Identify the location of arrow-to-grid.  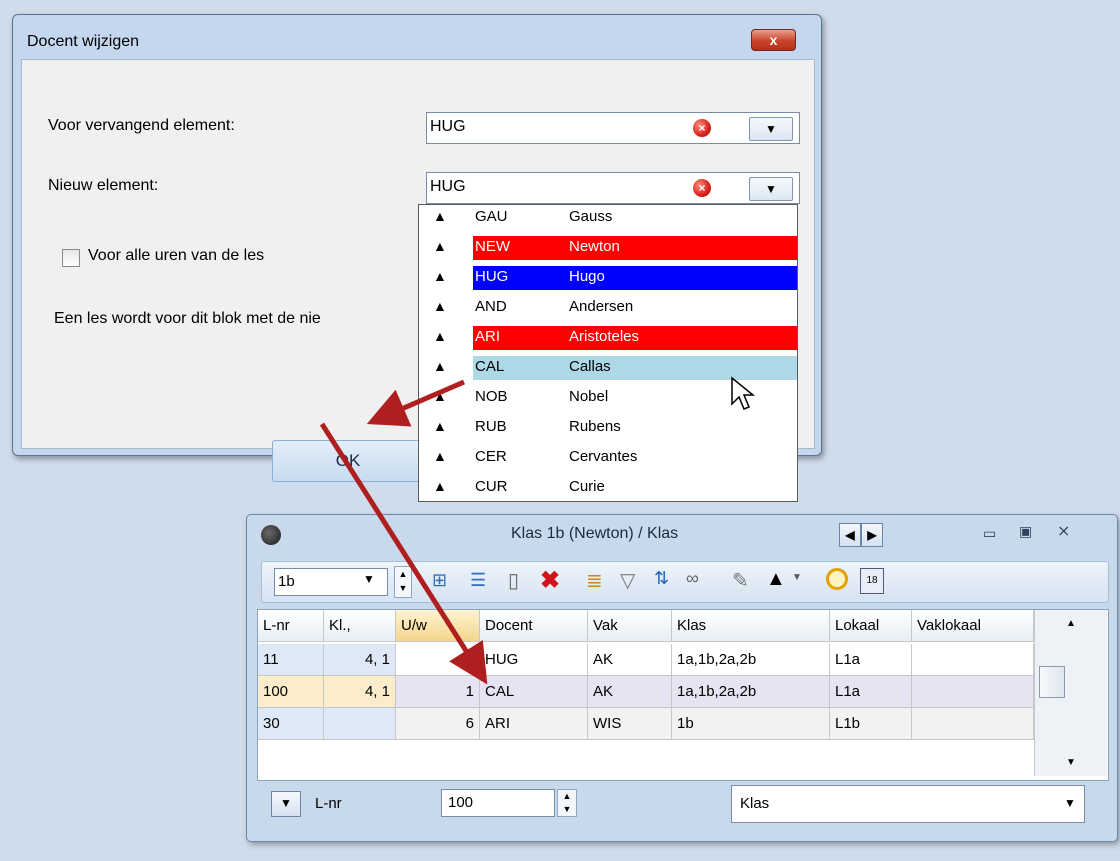
(403, 553).